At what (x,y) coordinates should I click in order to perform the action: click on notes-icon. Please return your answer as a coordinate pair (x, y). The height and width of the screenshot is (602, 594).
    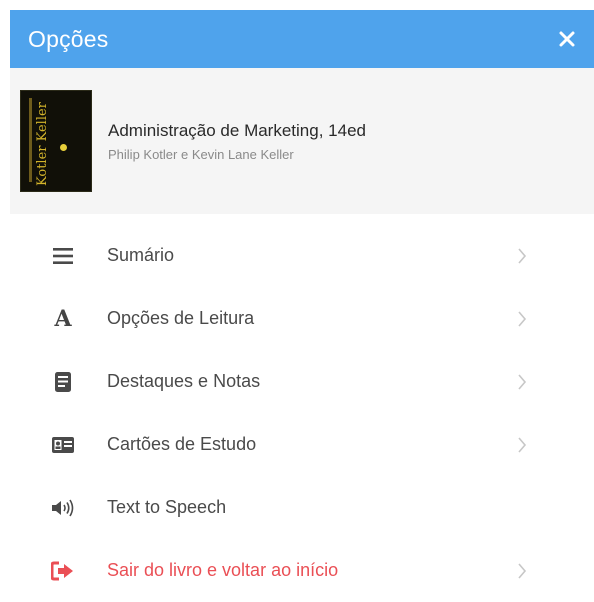
    Looking at the image, I should click on (63, 382).